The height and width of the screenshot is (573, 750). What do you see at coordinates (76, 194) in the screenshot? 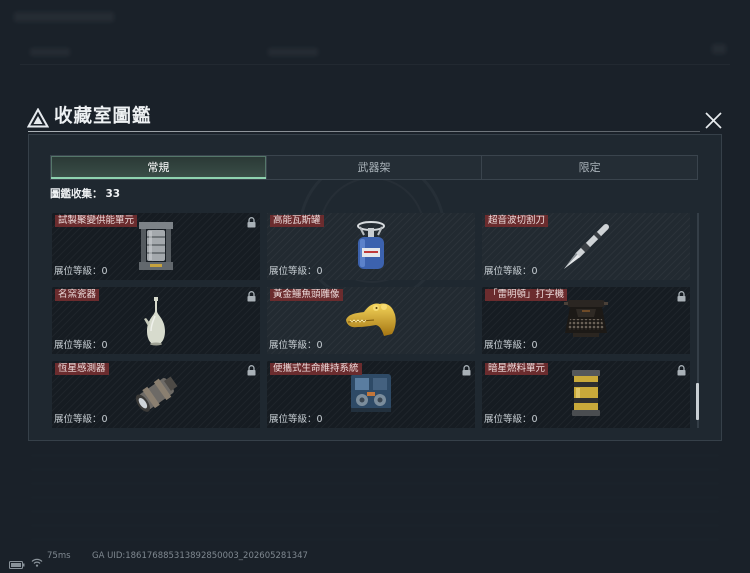
I see `collection-count-label: 圖鑑收集：` at bounding box center [76, 194].